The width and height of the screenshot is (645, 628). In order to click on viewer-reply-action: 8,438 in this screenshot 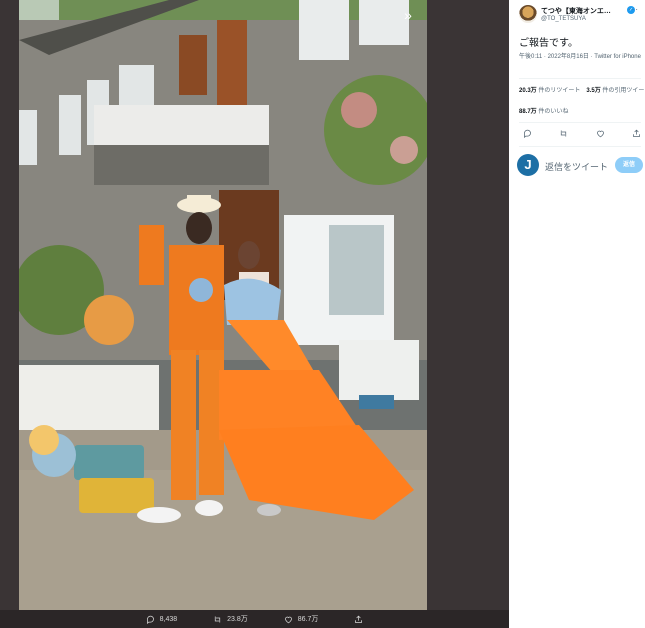, I will do `click(162, 619)`.